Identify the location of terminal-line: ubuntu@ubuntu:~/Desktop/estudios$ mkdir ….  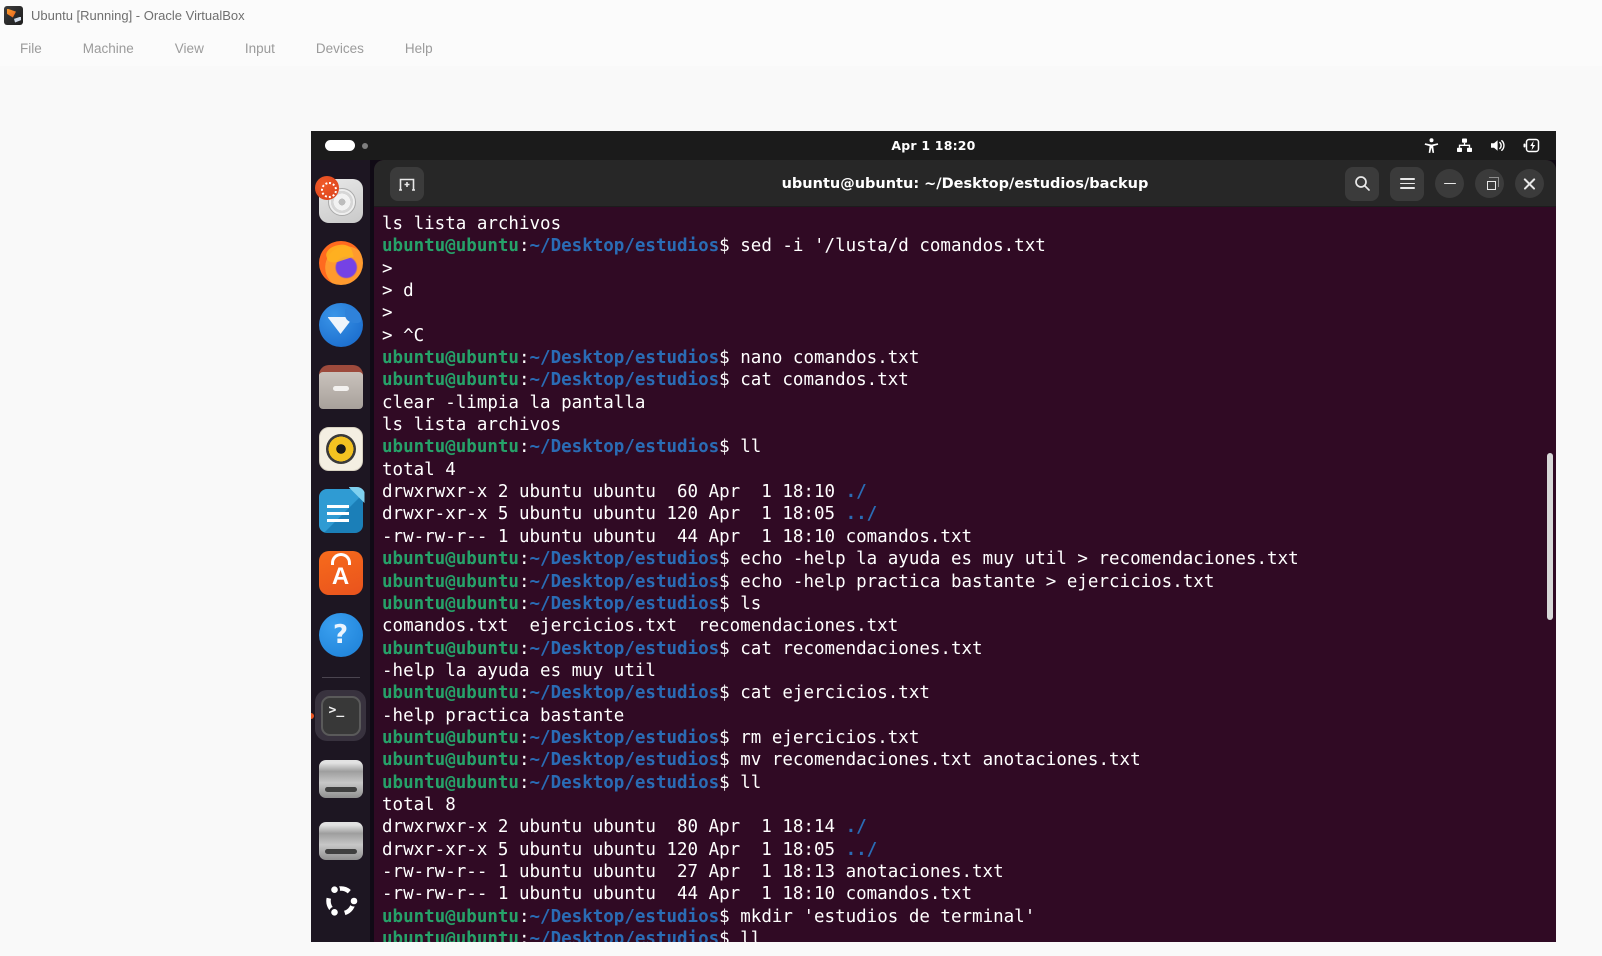
(709, 916).